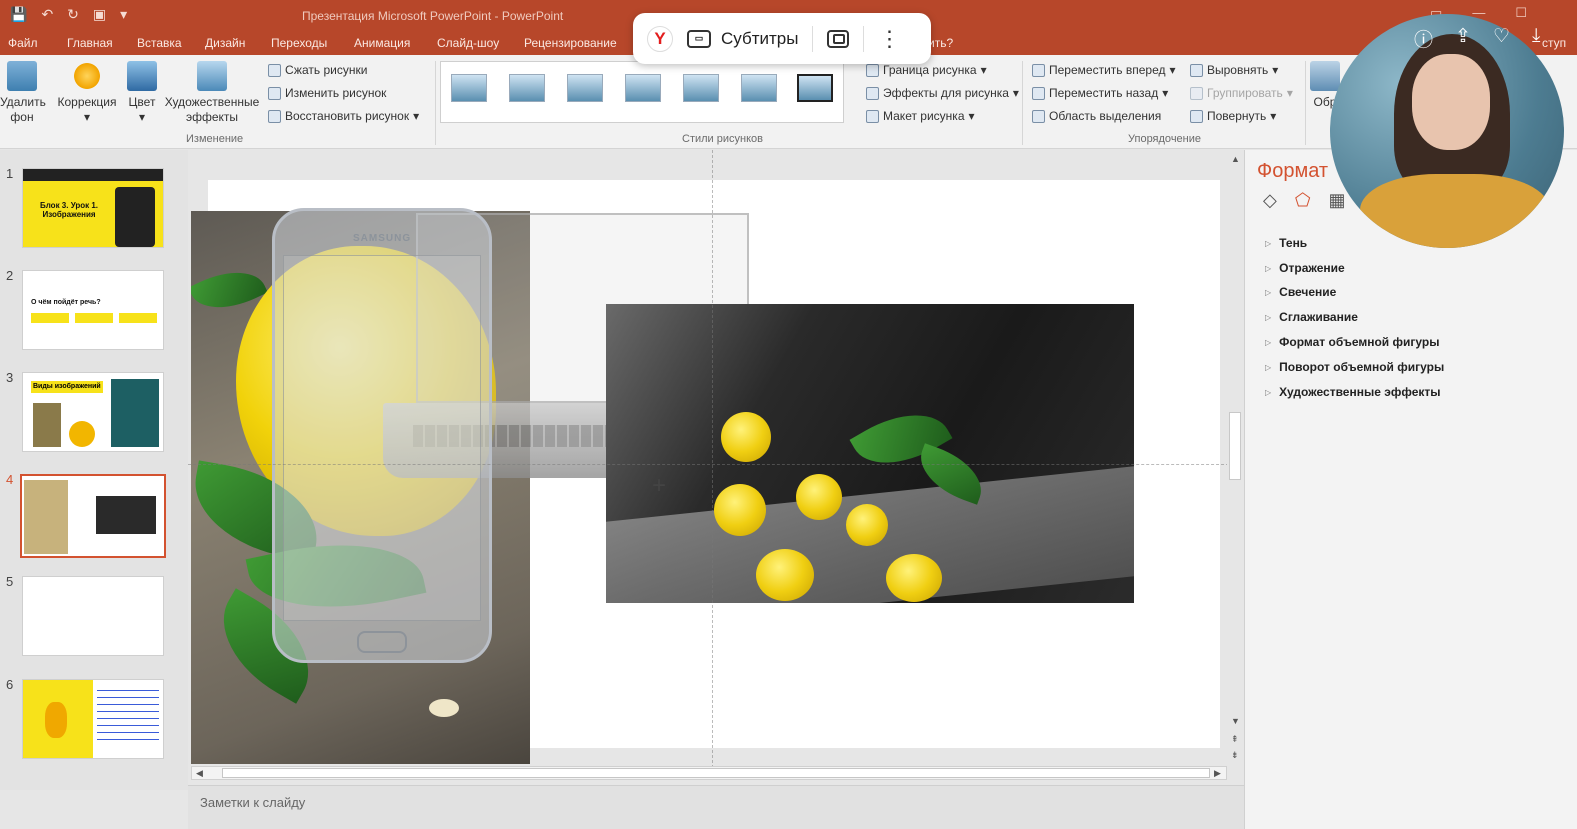  Describe the element at coordinates (327, 93) in the screenshot. I see `change-picture-button: Изменить рисунок` at that location.